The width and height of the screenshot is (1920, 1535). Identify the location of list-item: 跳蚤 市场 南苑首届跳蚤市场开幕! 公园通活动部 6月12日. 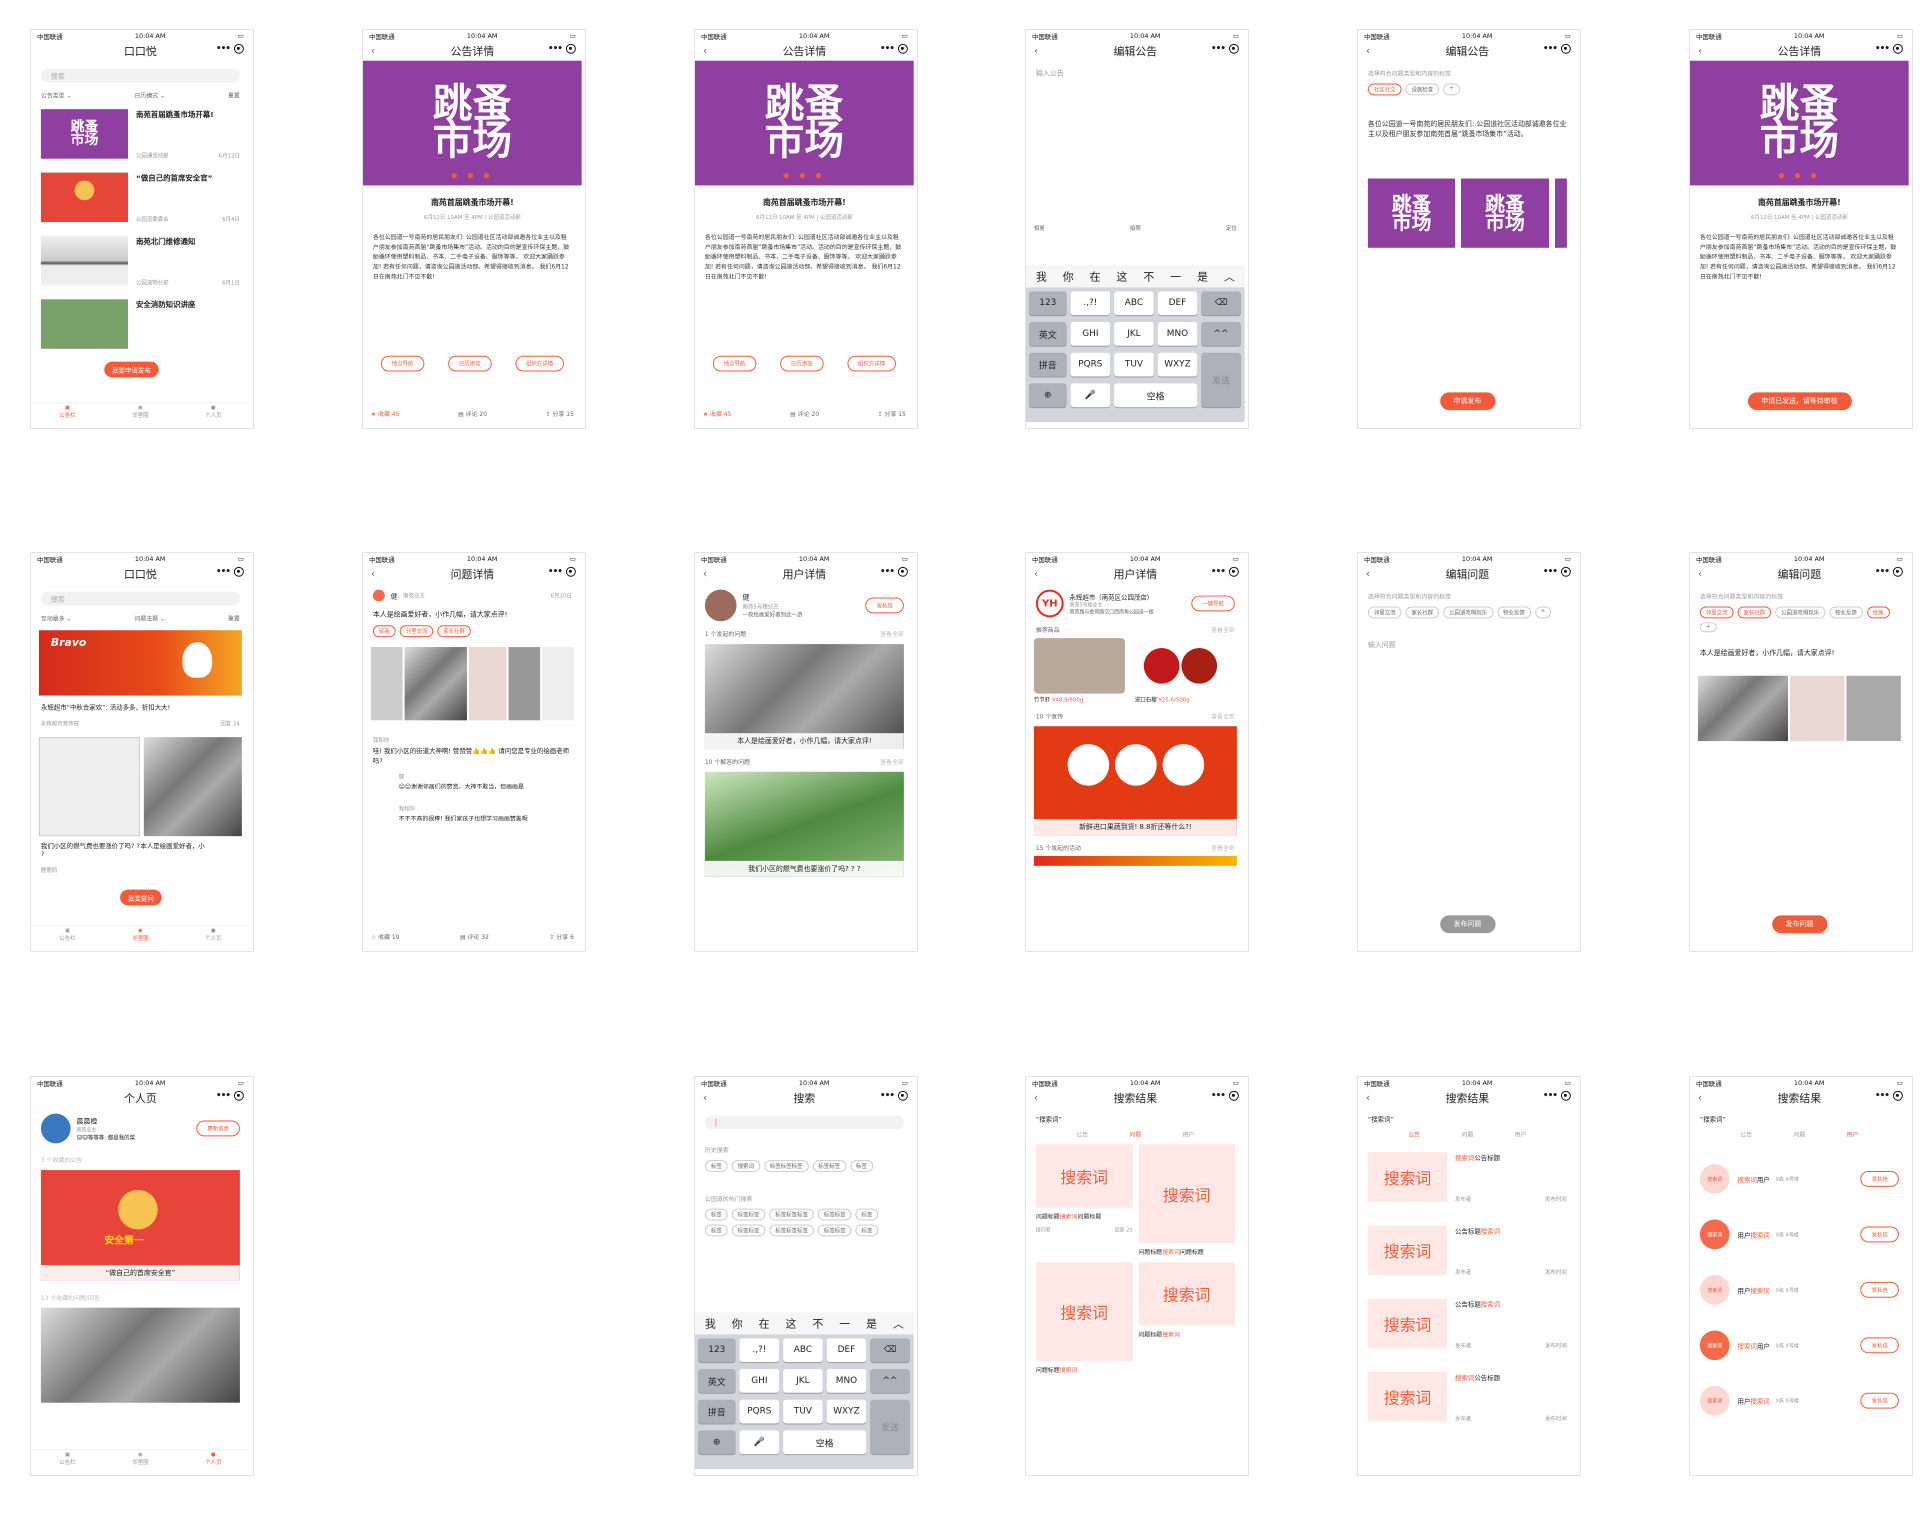
(140, 135).